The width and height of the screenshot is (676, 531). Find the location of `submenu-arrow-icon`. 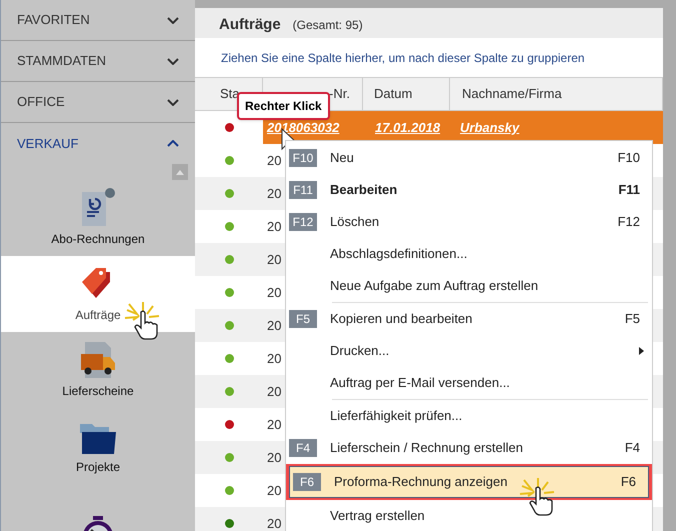

submenu-arrow-icon is located at coordinates (641, 351).